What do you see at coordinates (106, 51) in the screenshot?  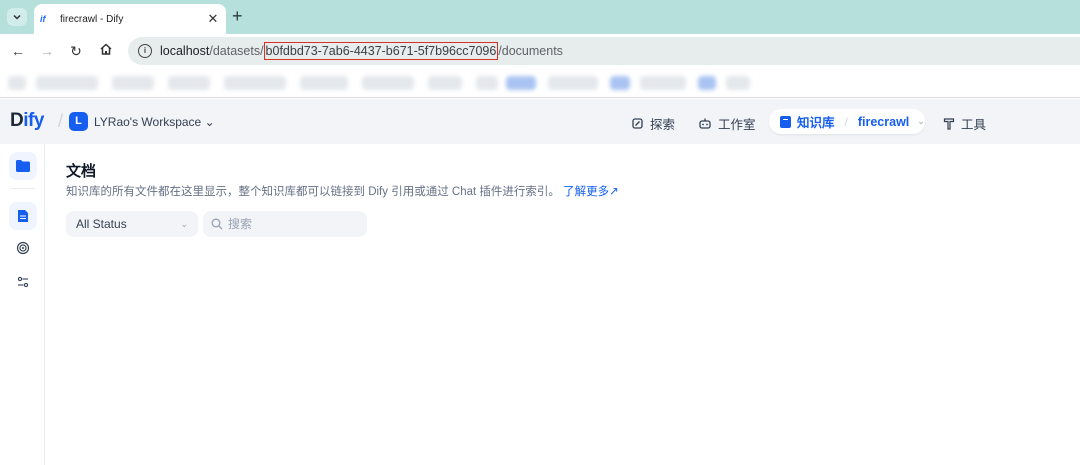 I see `home-icon` at bounding box center [106, 51].